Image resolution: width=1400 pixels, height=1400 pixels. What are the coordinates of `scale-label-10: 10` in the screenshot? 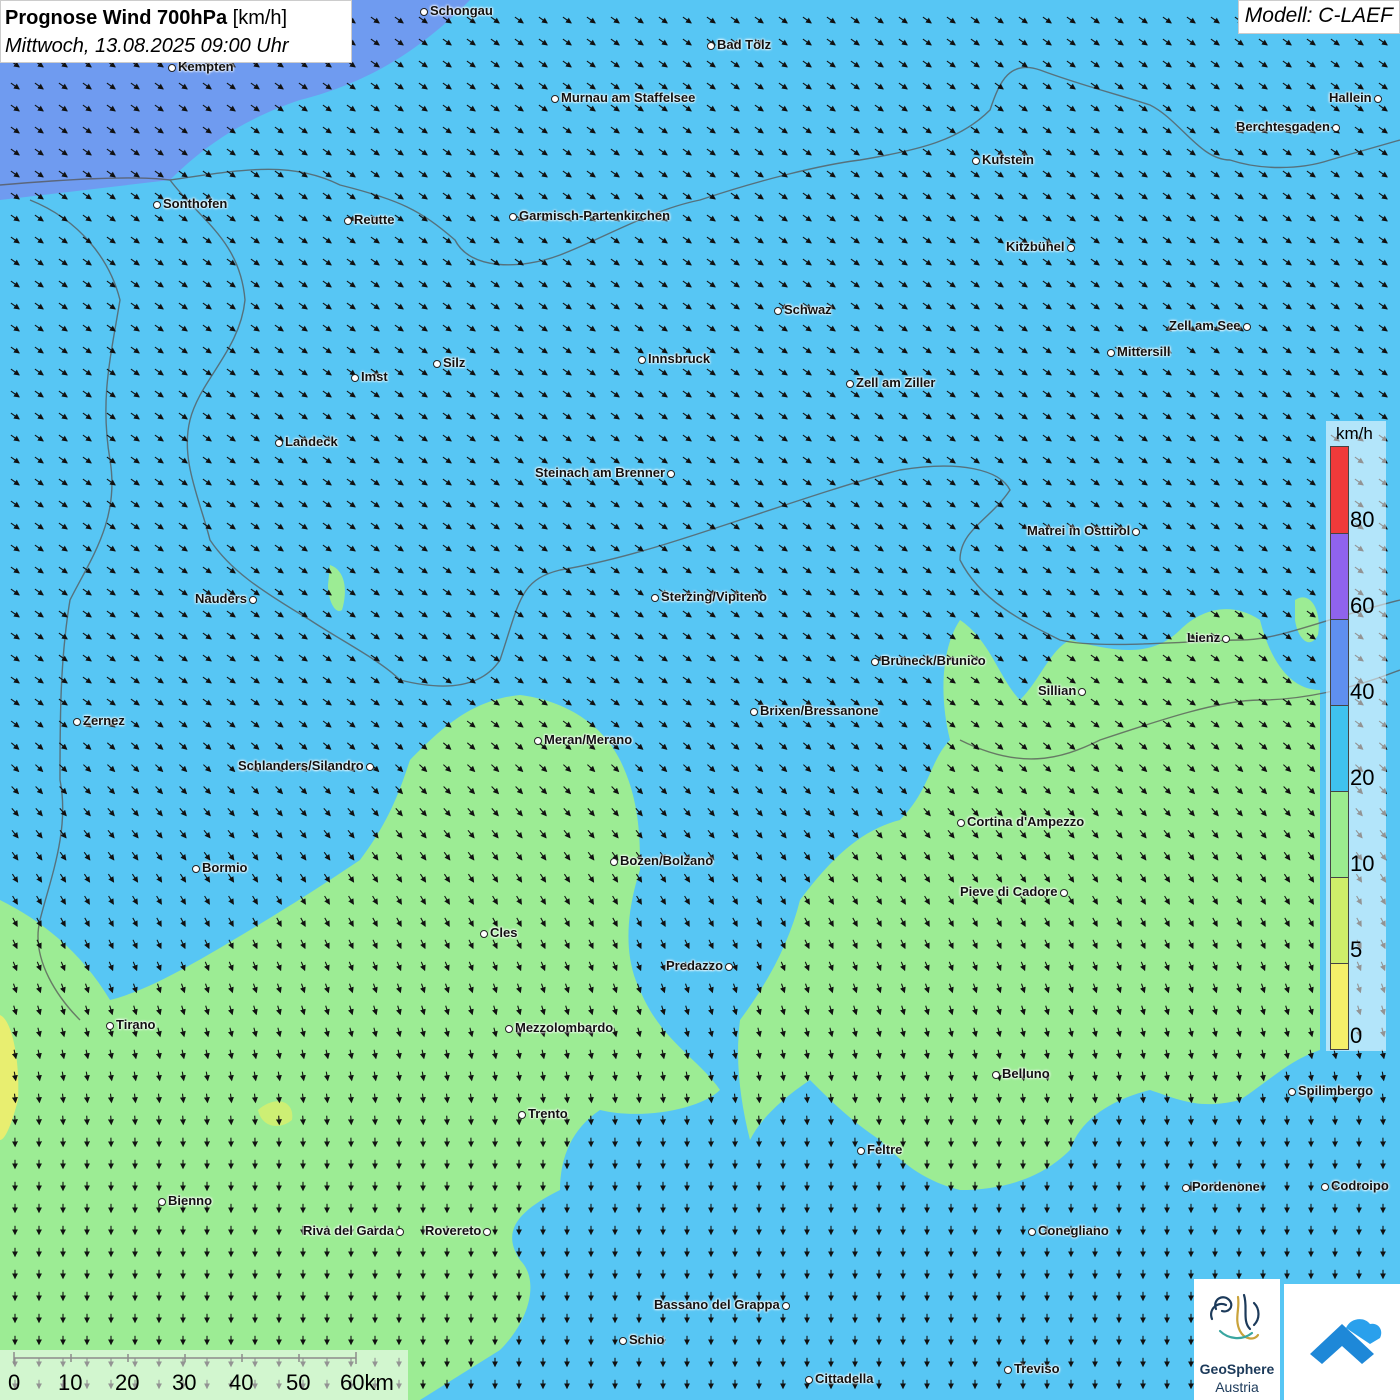 It's located at (70, 1382).